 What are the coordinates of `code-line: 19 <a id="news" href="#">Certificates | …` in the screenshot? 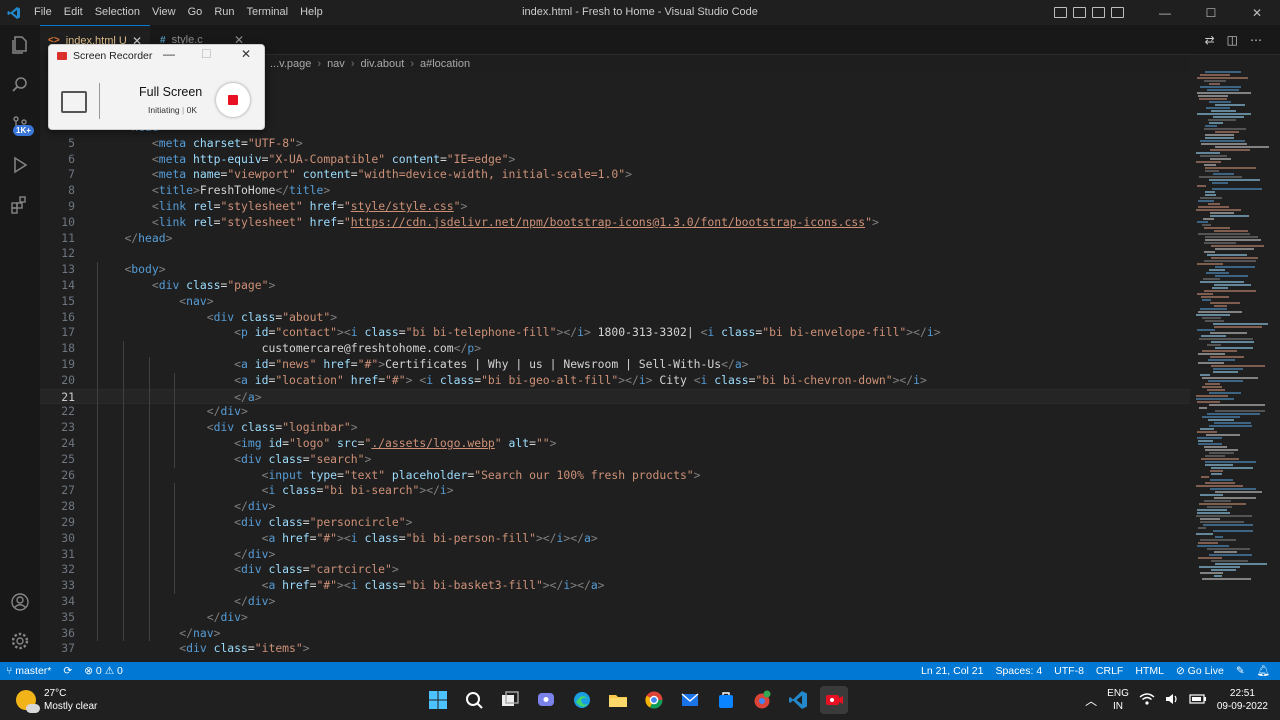 It's located at (615, 365).